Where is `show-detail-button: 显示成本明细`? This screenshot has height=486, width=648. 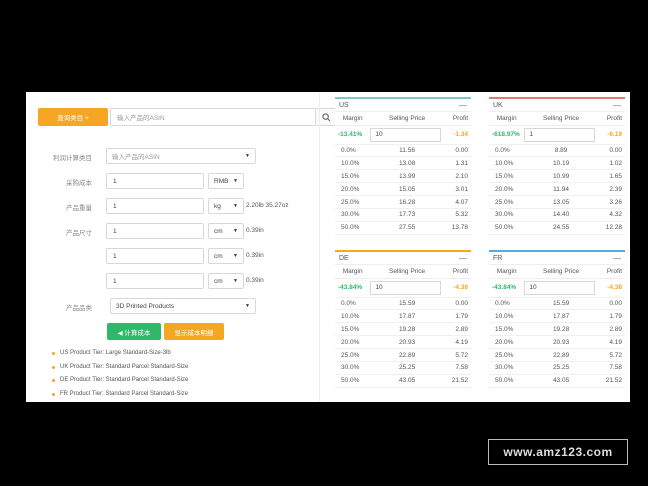 show-detail-button: 显示成本明细 is located at coordinates (194, 331).